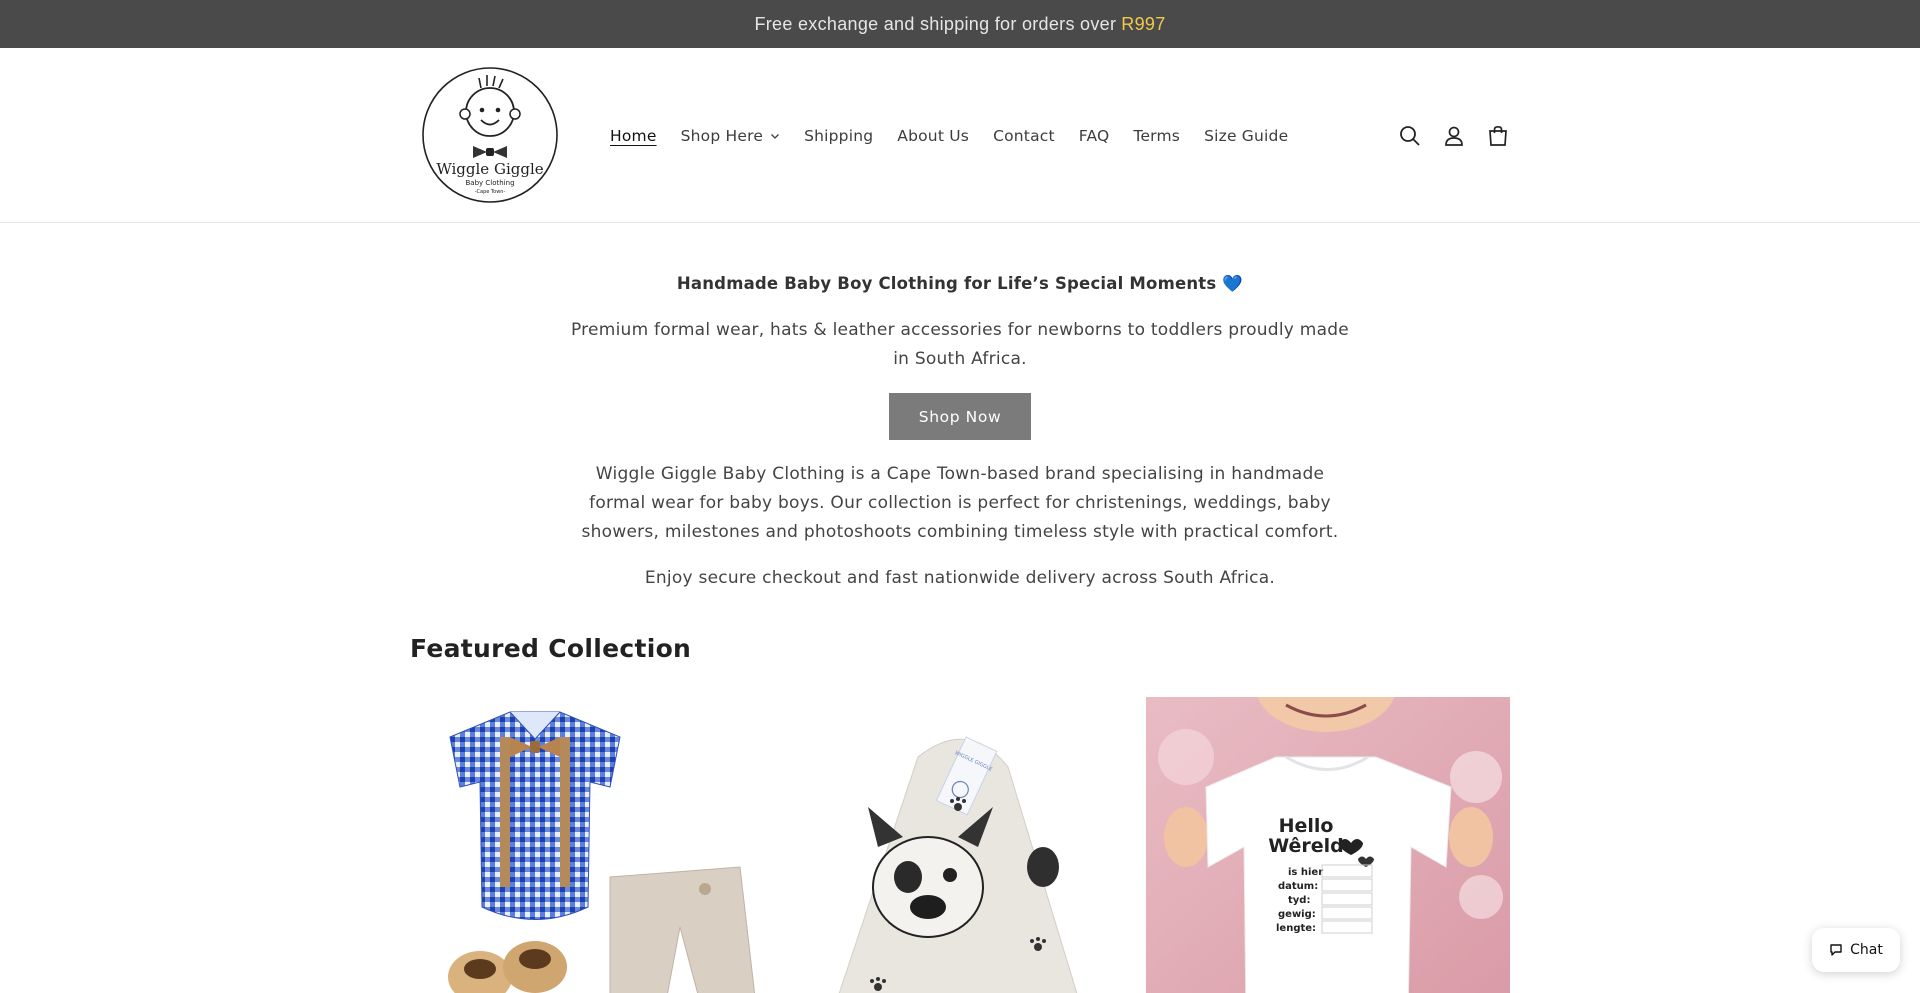 This screenshot has width=1920, height=993. I want to click on nav-shipping: Shipping, so click(838, 136).